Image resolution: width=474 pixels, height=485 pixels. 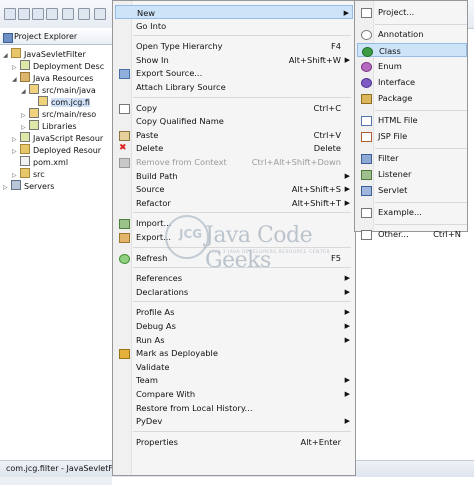 What do you see at coordinates (234, 278) in the screenshot?
I see `menu-item-references: References ▶` at bounding box center [234, 278].